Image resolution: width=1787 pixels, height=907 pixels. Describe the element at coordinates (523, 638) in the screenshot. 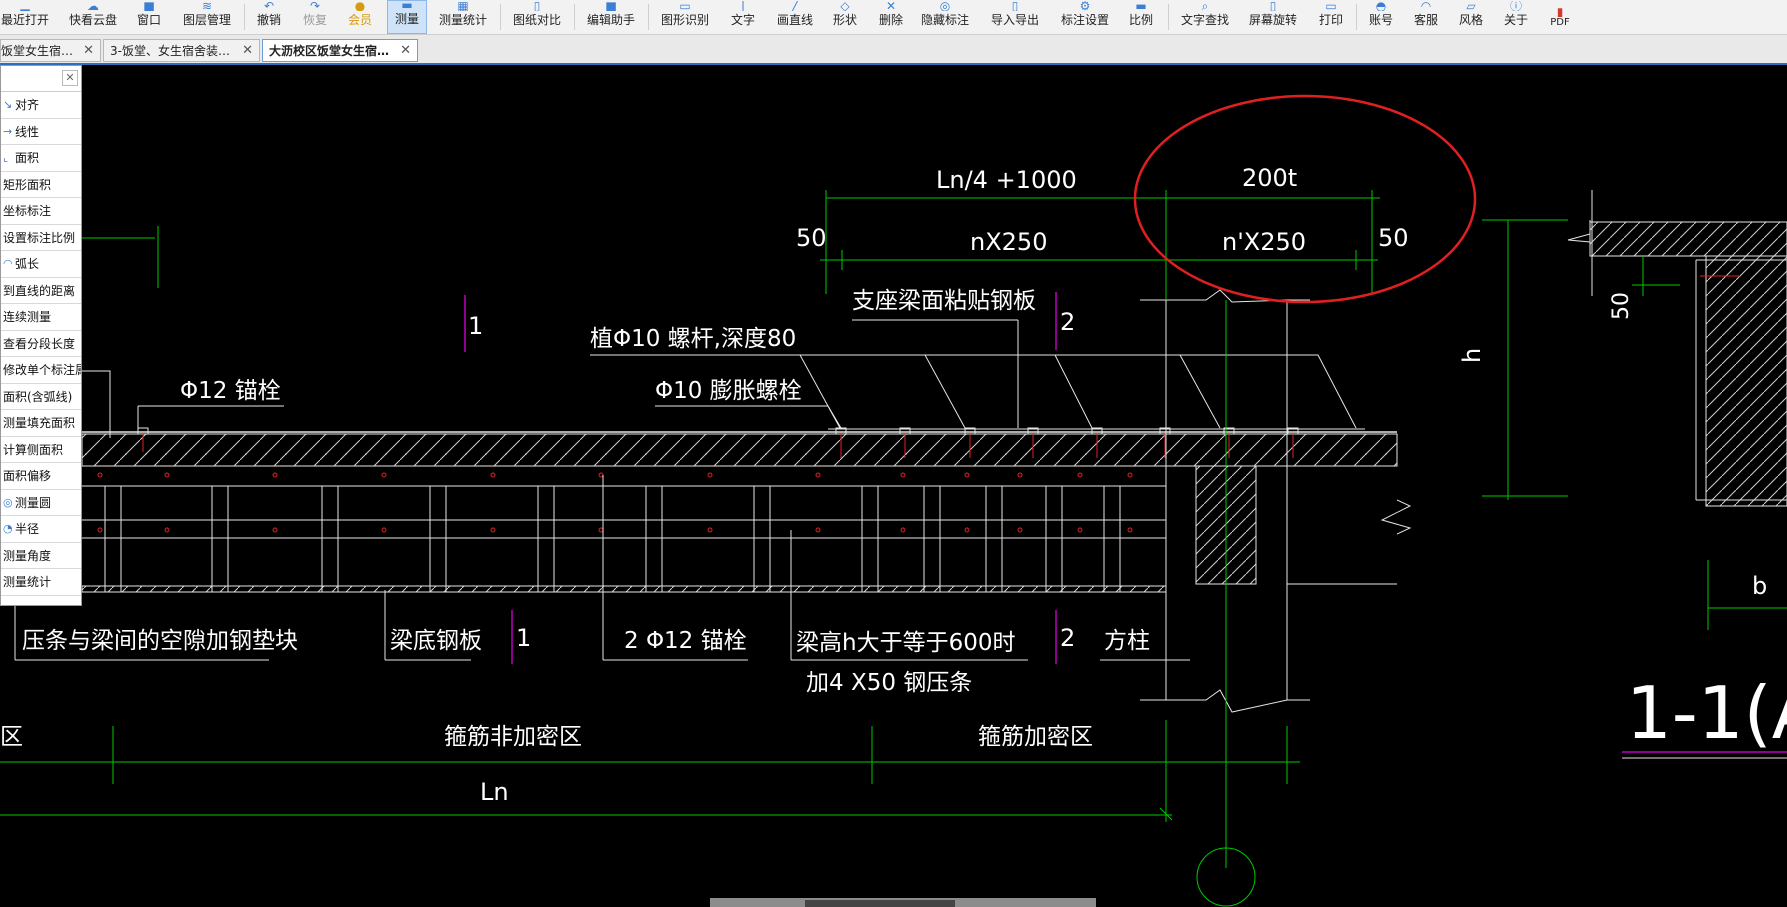

I see `section-1-bottom: 1` at that location.